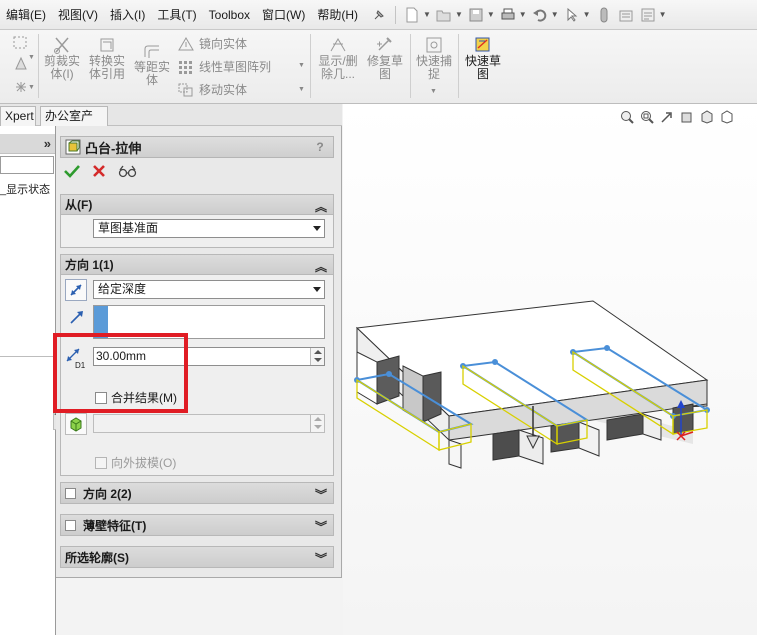 The image size is (757, 635). I want to click on open-folder-icon, so click(444, 15).